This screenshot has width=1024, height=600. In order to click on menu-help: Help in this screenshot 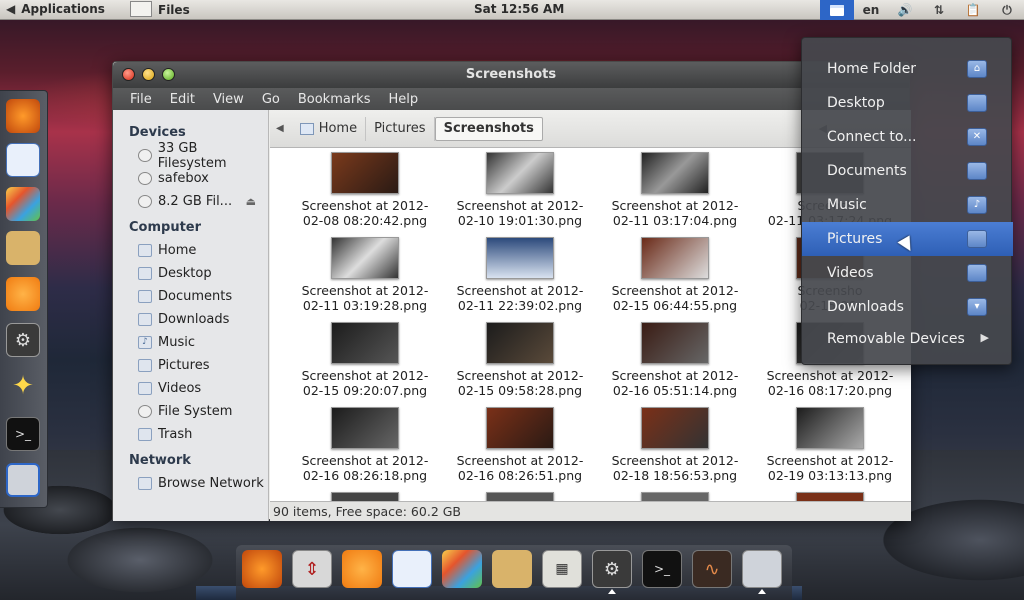, I will do `click(403, 99)`.